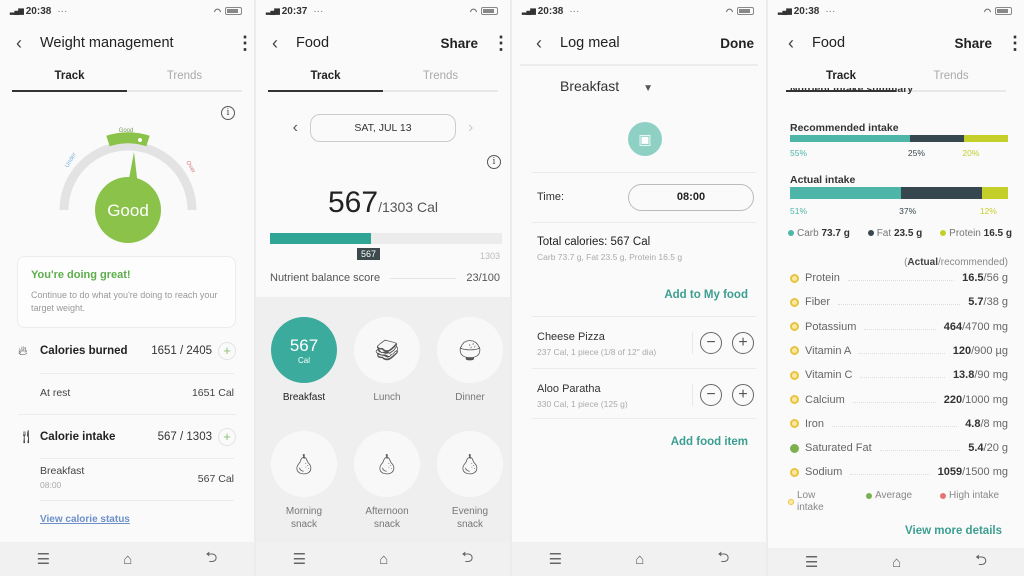 This screenshot has width=1024, height=576. I want to click on breakfast-label: Breakfast, so click(62, 471).